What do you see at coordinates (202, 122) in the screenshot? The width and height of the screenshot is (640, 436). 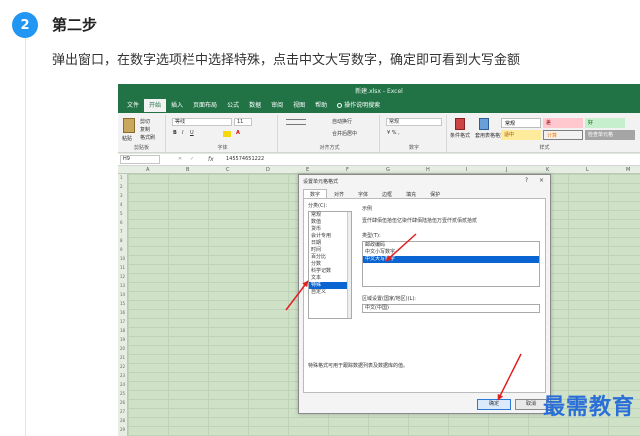 I see `font-name-select: 等线` at bounding box center [202, 122].